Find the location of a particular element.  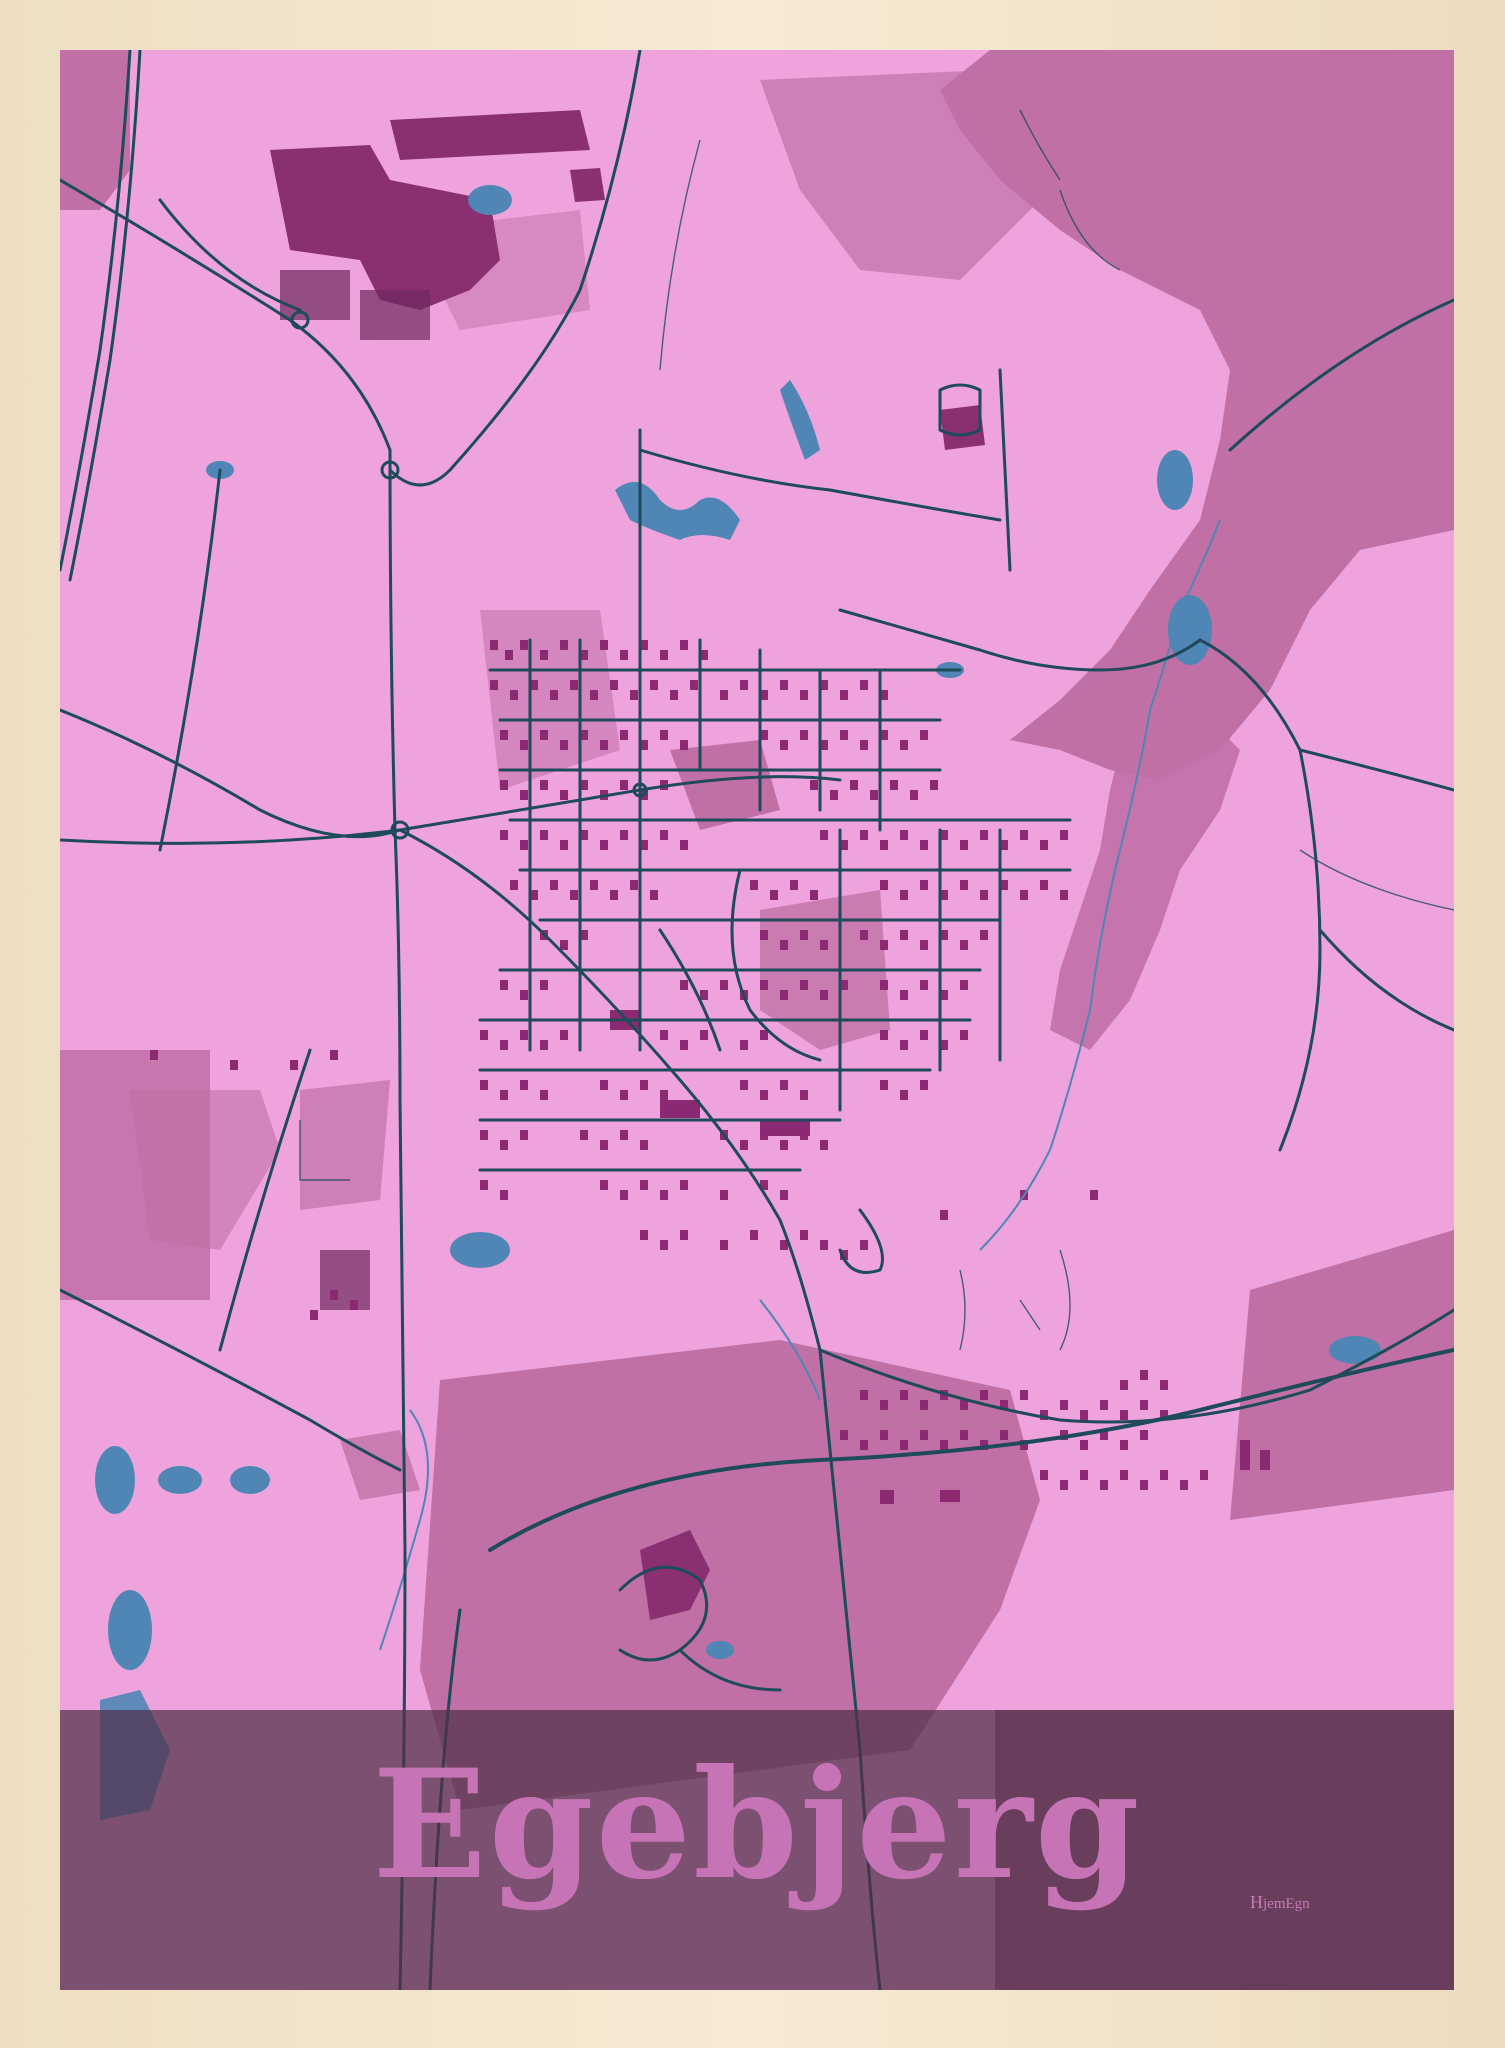

brand-logo: HjemEgn is located at coordinates (1280, 1902).